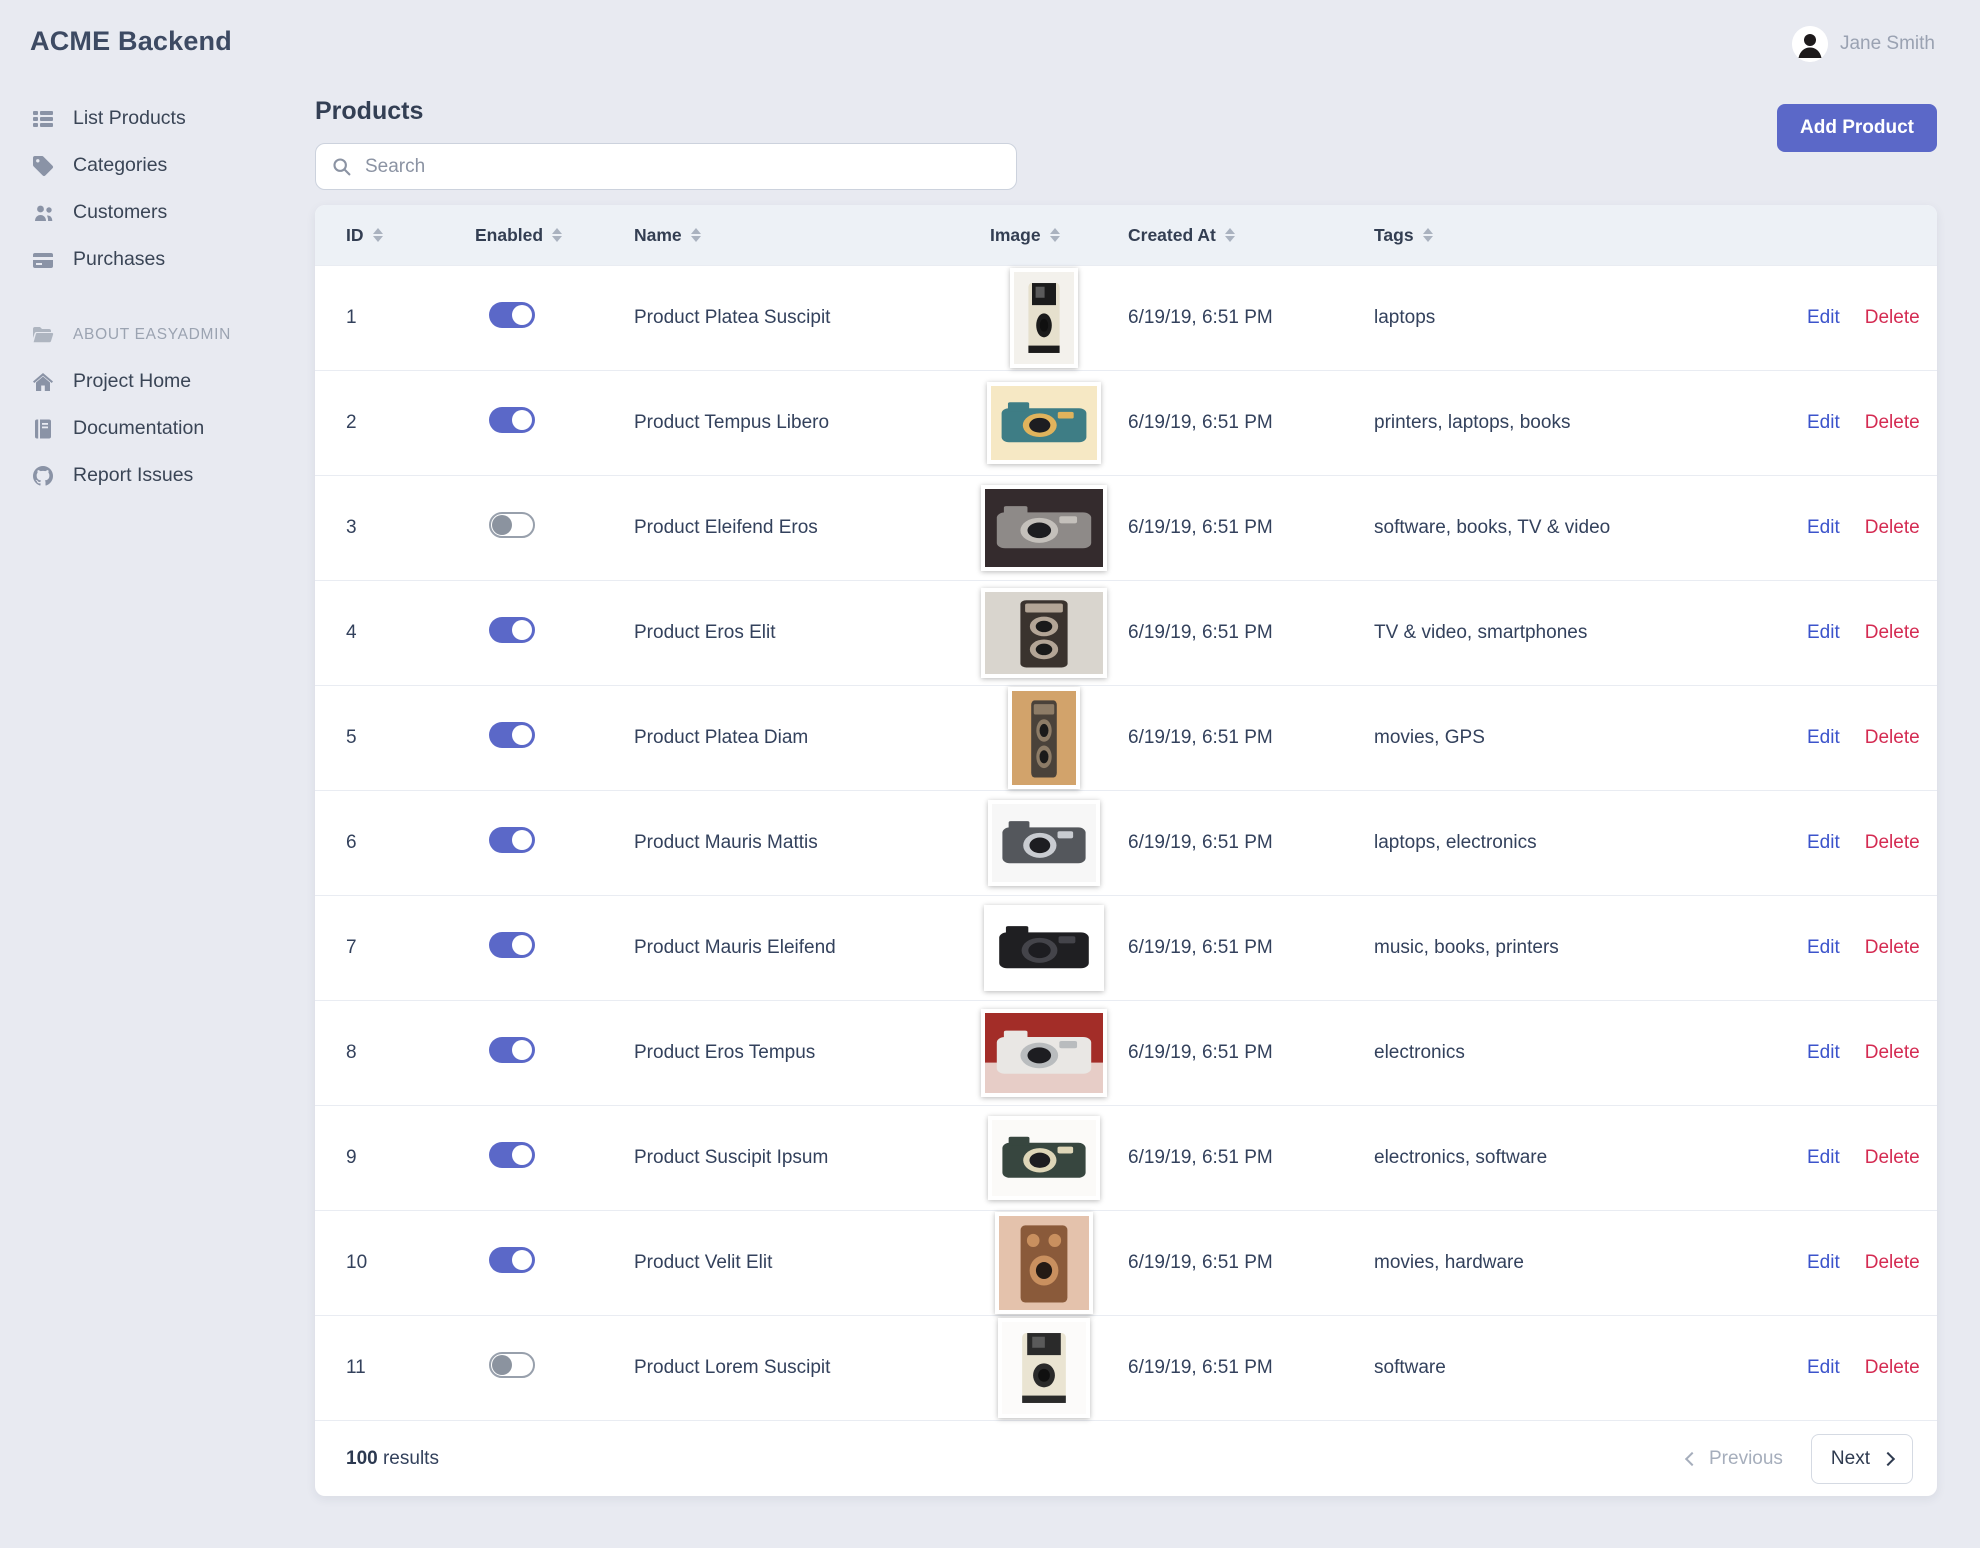 The width and height of the screenshot is (1980, 1548). I want to click on sidebar-item-list-products: List Products, so click(172, 118).